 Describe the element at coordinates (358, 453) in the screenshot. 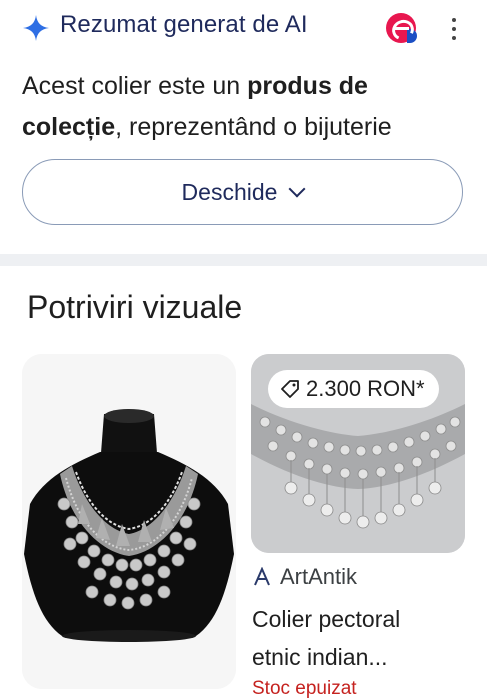

I see `visual-match-card-image: 2.300 RON*` at that location.